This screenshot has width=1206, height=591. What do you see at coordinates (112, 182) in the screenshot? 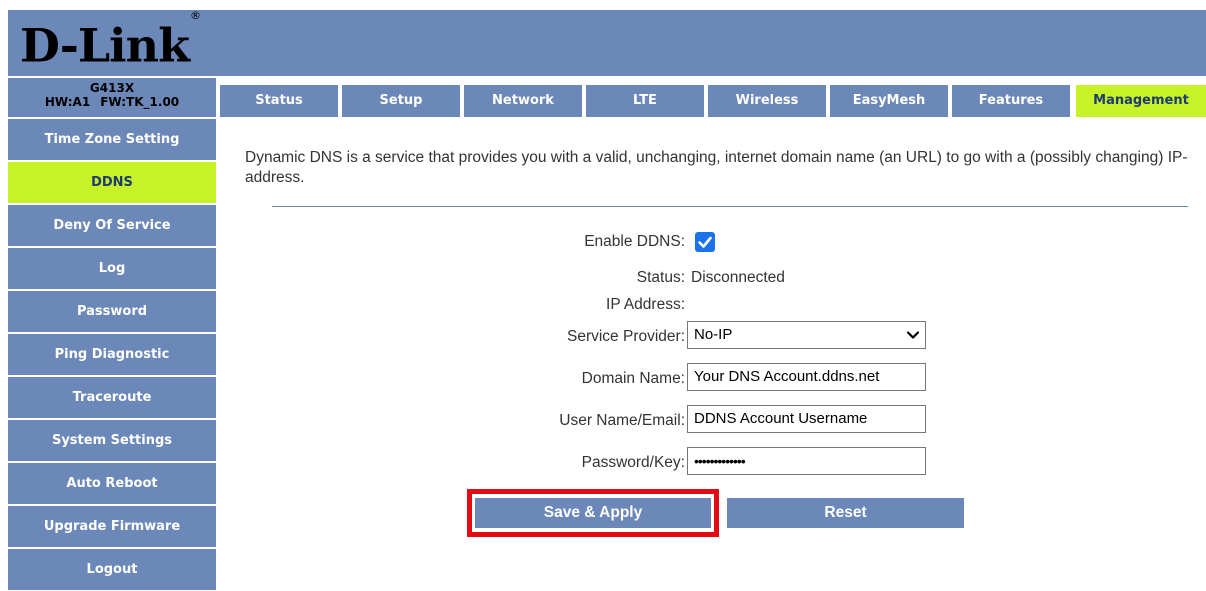
I see `sidebar-item-ddns: DDNS` at bounding box center [112, 182].